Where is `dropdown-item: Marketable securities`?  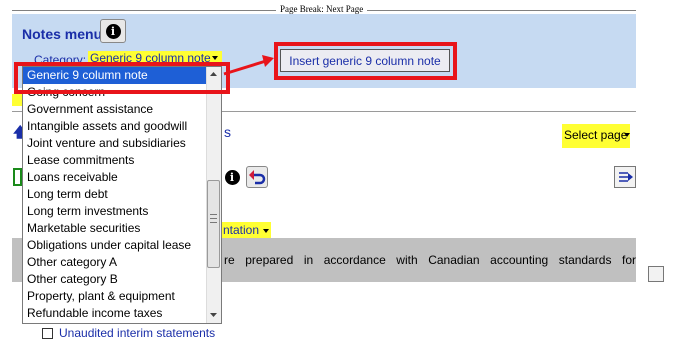
dropdown-item: Marketable securities is located at coordinates (115, 228).